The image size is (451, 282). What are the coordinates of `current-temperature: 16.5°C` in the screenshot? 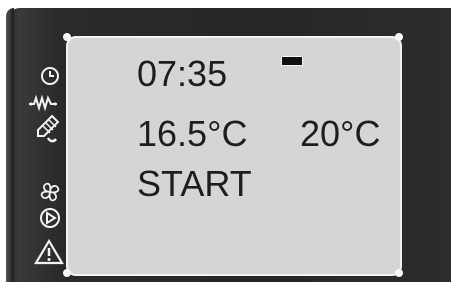 It's located at (192, 133).